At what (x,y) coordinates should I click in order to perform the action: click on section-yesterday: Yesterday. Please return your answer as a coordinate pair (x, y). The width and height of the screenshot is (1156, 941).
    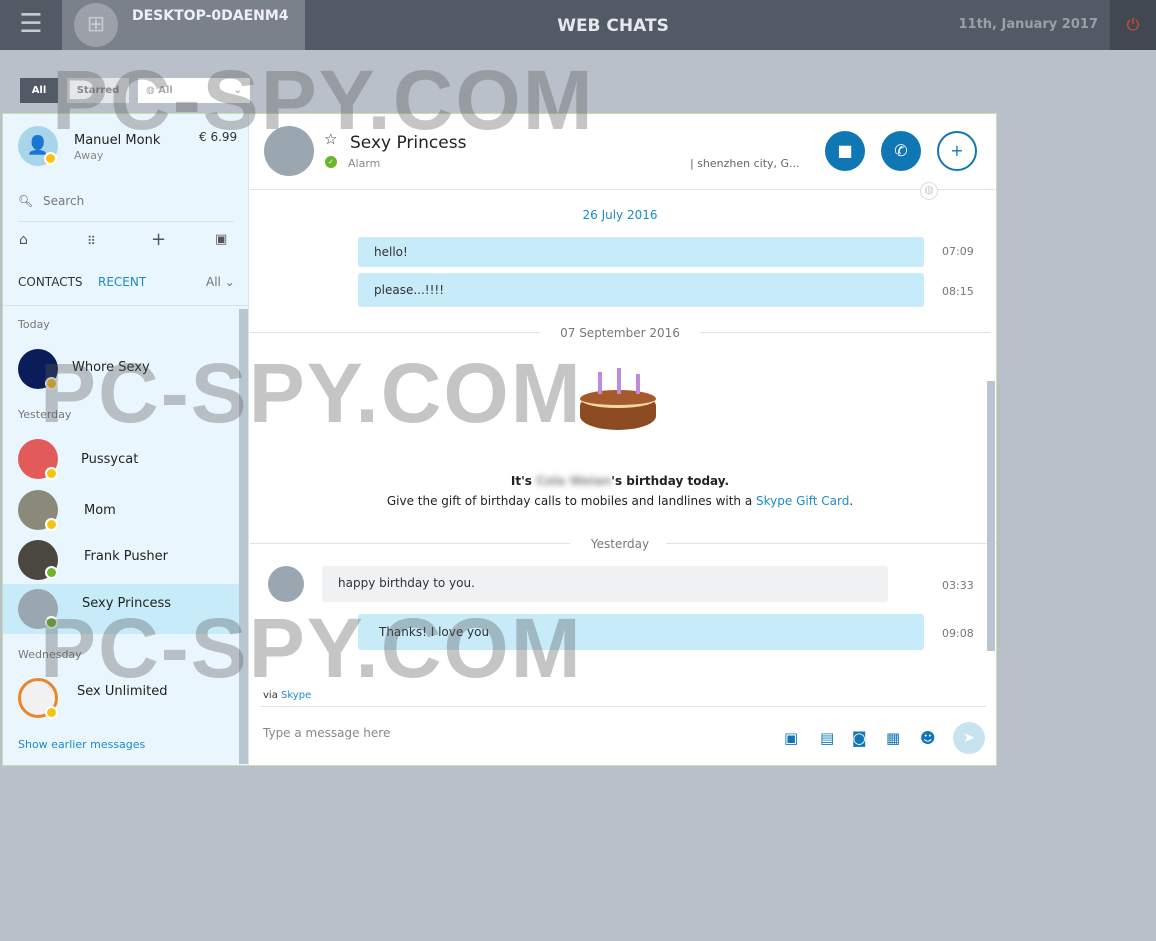
    Looking at the image, I should click on (45, 414).